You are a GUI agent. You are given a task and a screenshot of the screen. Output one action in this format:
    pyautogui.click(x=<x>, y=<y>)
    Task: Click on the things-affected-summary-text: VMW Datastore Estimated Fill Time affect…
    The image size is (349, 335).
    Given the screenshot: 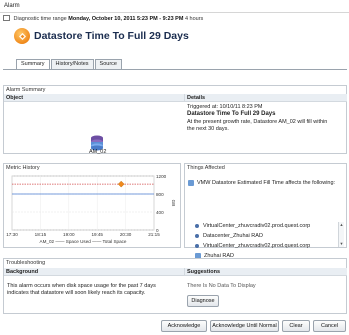 What is the action you would take?
    pyautogui.click(x=266, y=183)
    